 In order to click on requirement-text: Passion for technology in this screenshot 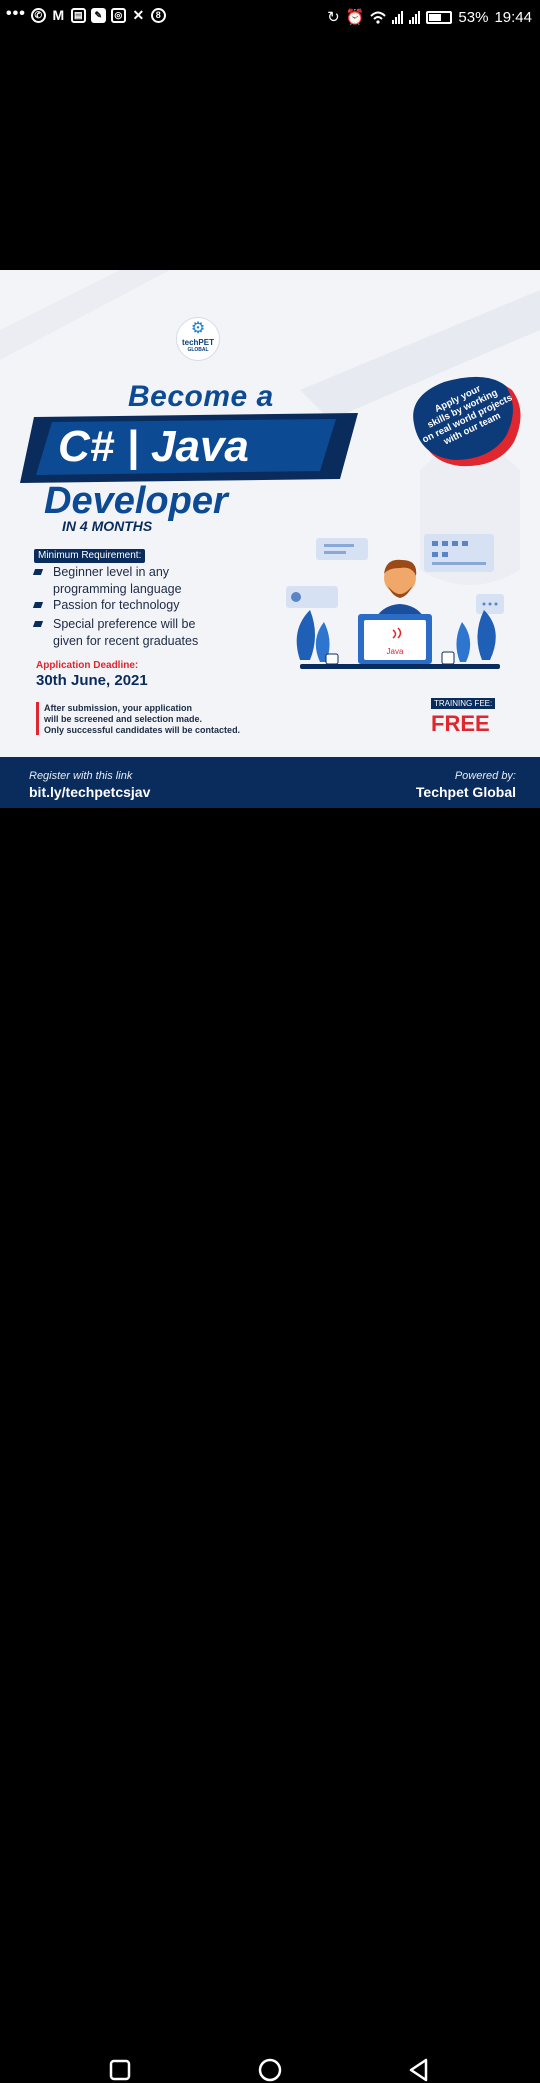, I will do `click(116, 605)`.